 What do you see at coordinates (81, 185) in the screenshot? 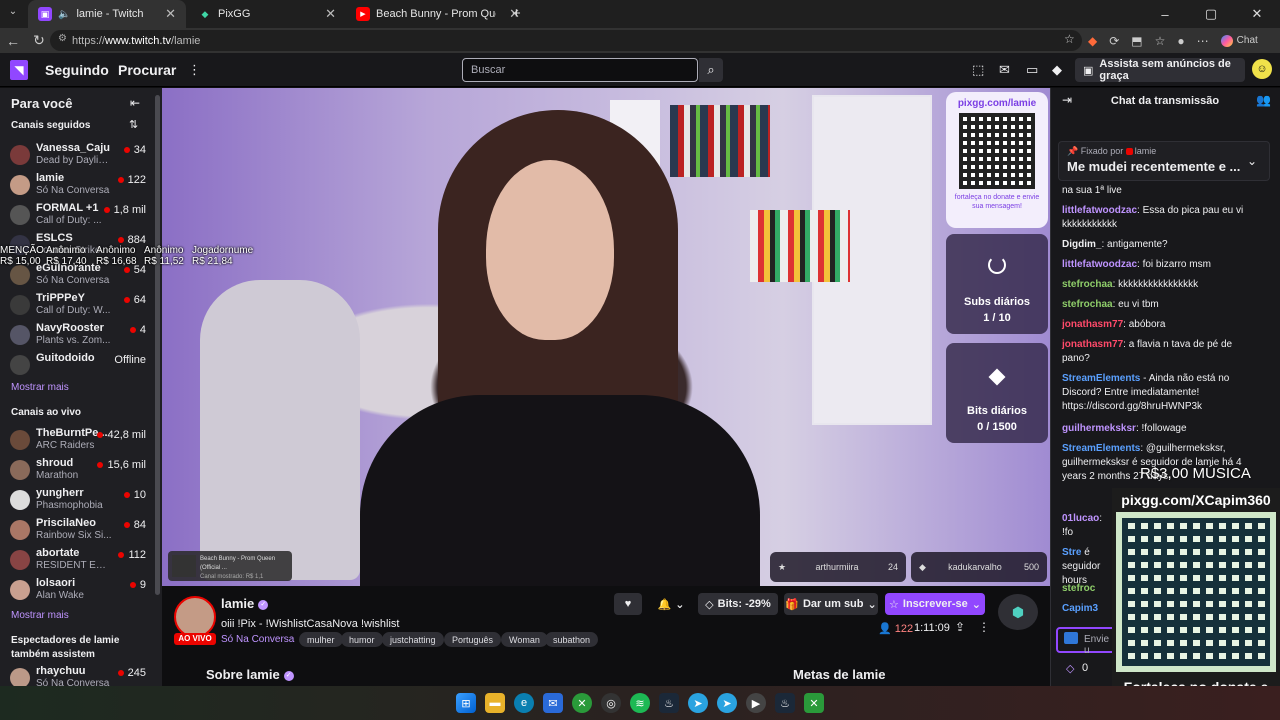
I see `sidebar-channel: lamie Só Na Conversa 122` at bounding box center [81, 185].